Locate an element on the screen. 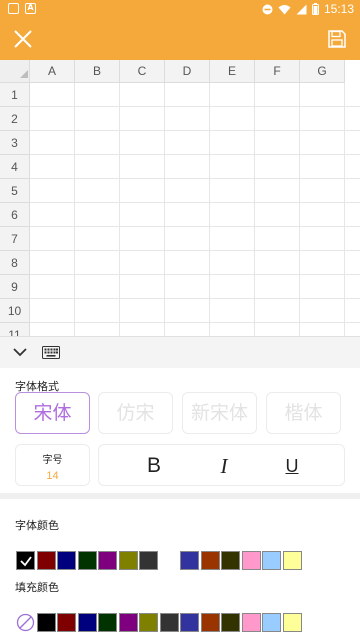 The height and width of the screenshot is (640, 360). row-header: 9 is located at coordinates (15, 287).